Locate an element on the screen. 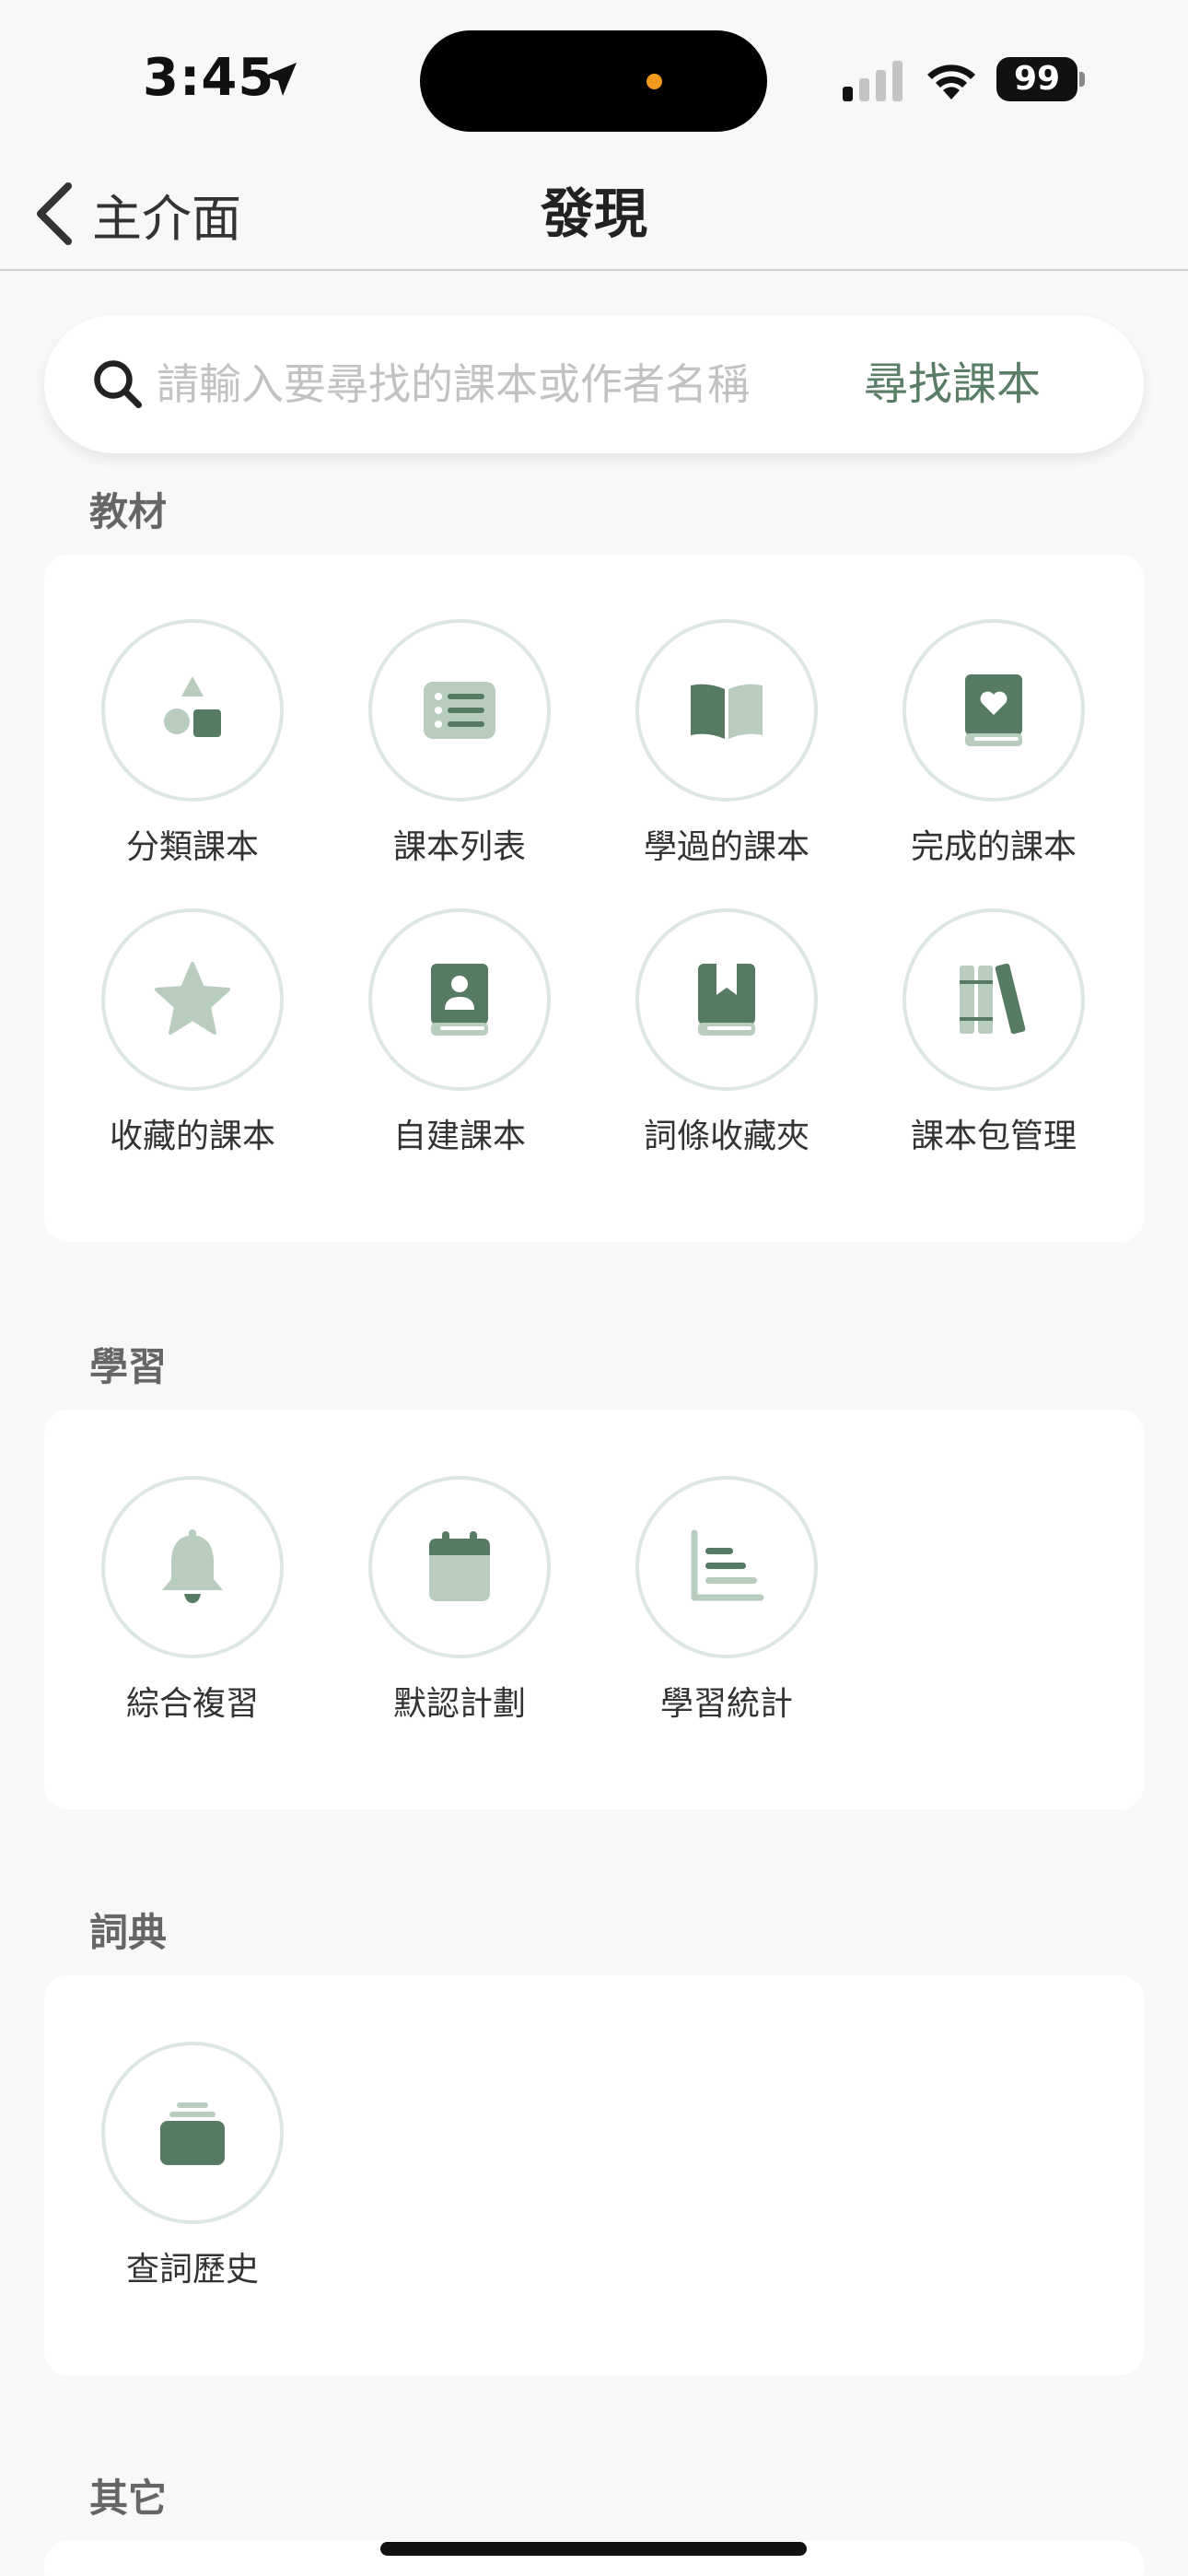  item-label: 綜合複習 is located at coordinates (192, 1704).